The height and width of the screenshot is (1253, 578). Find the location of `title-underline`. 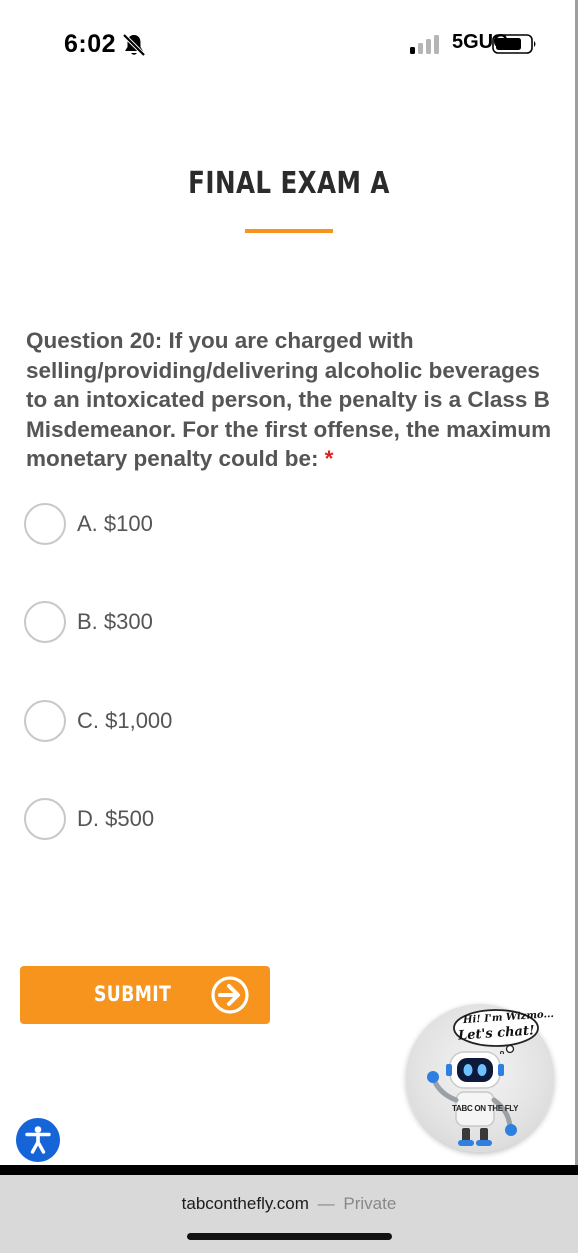

title-underline is located at coordinates (289, 231).